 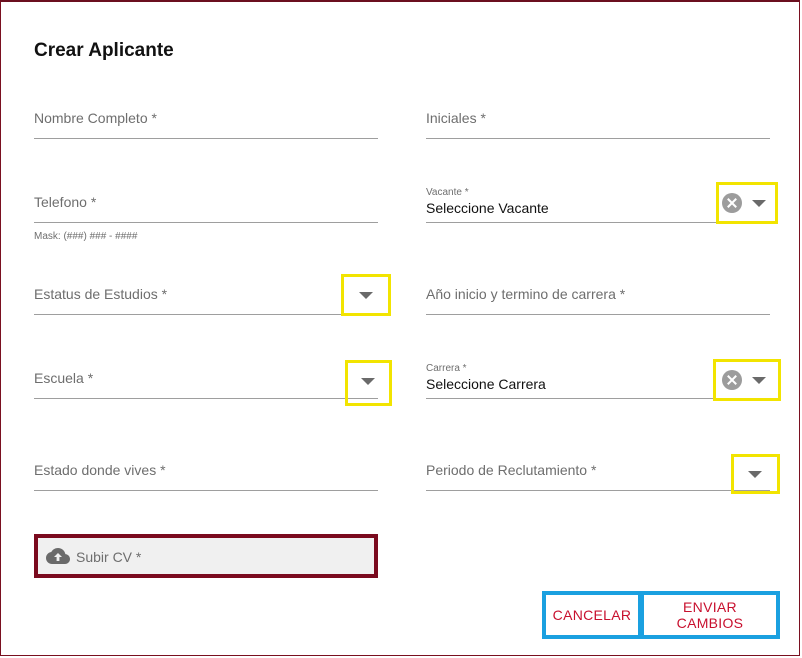 I want to click on cancel-button: CANCELAR, so click(x=592, y=615).